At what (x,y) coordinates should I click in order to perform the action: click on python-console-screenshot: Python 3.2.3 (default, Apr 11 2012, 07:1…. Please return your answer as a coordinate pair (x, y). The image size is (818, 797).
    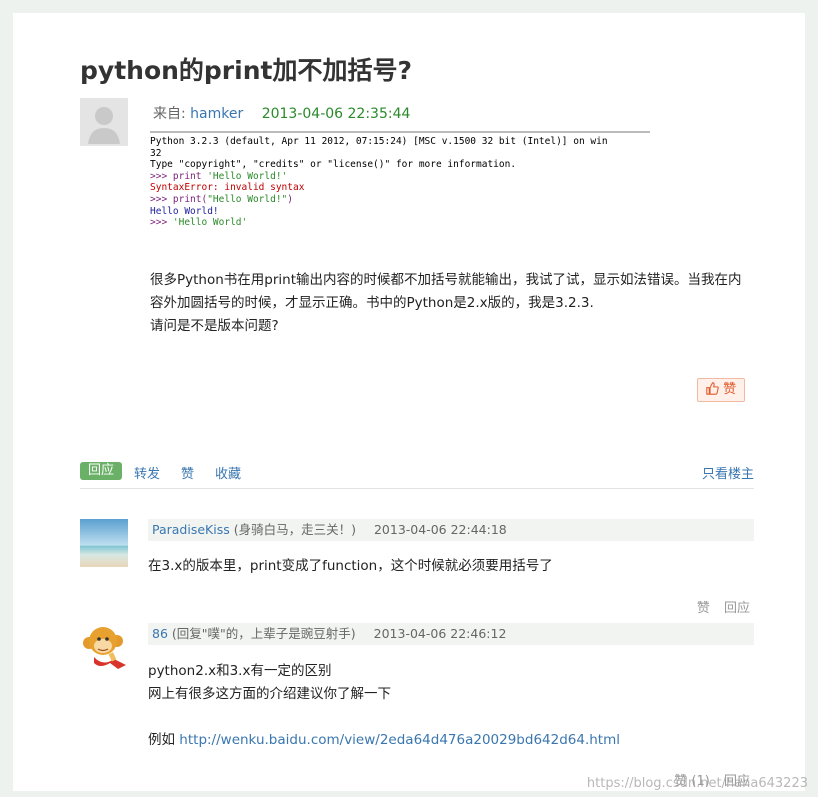
    Looking at the image, I should click on (400, 180).